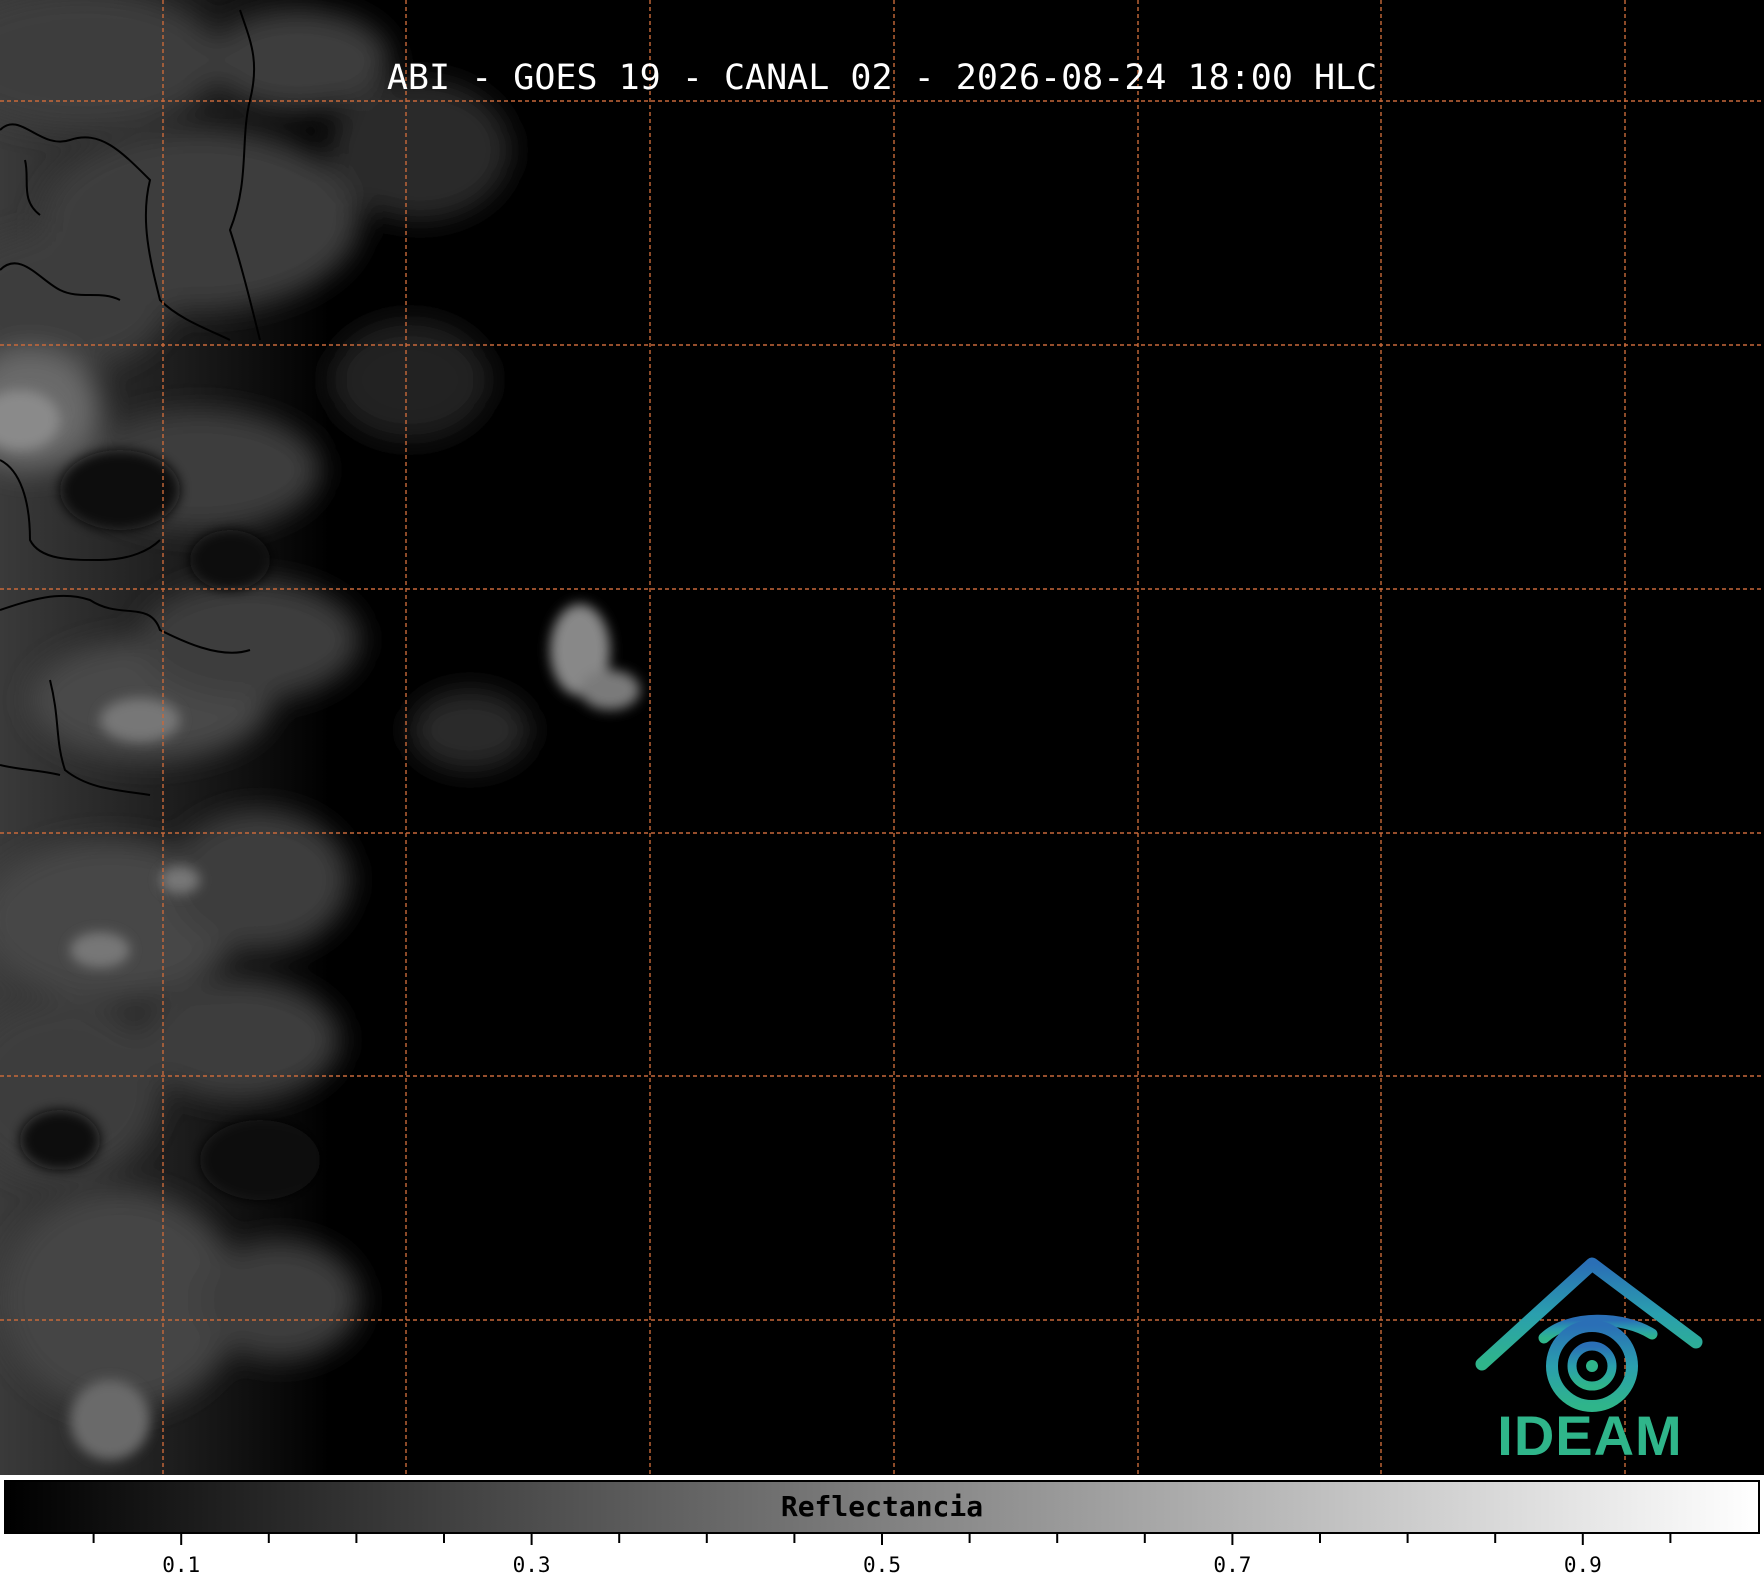 The height and width of the screenshot is (1577, 1764). Describe the element at coordinates (181, 1565) in the screenshot. I see `colorbar-tick-label: 0.1` at that location.